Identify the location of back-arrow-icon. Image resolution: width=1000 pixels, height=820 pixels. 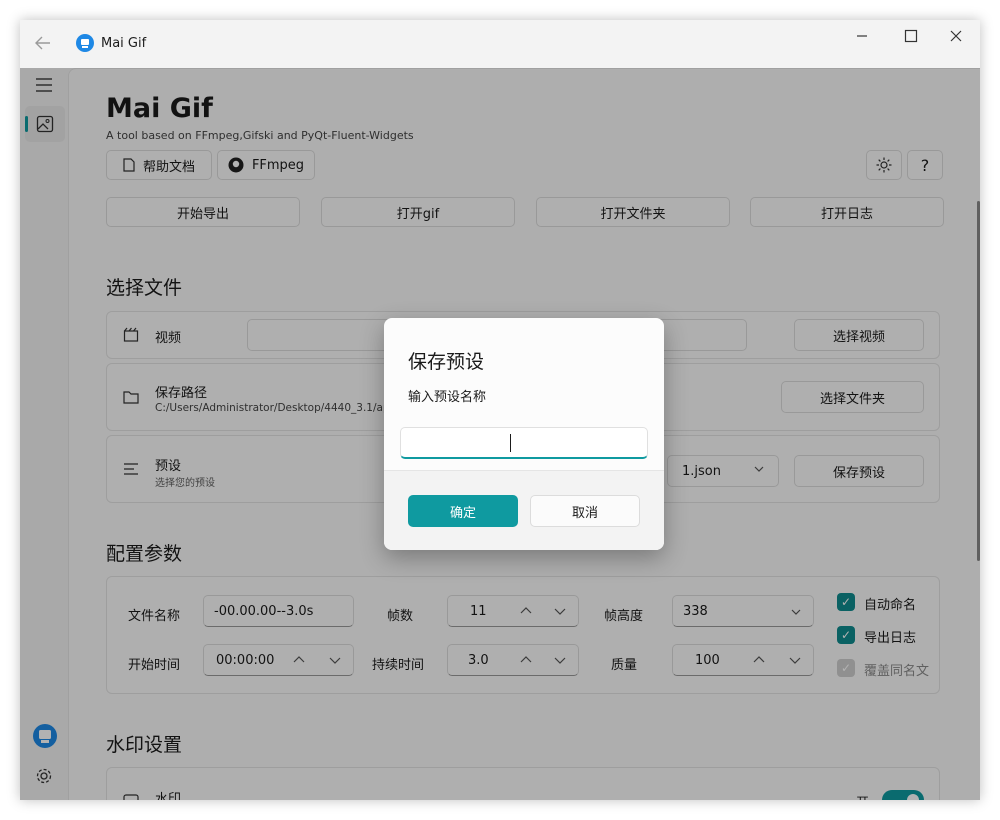
(43, 43).